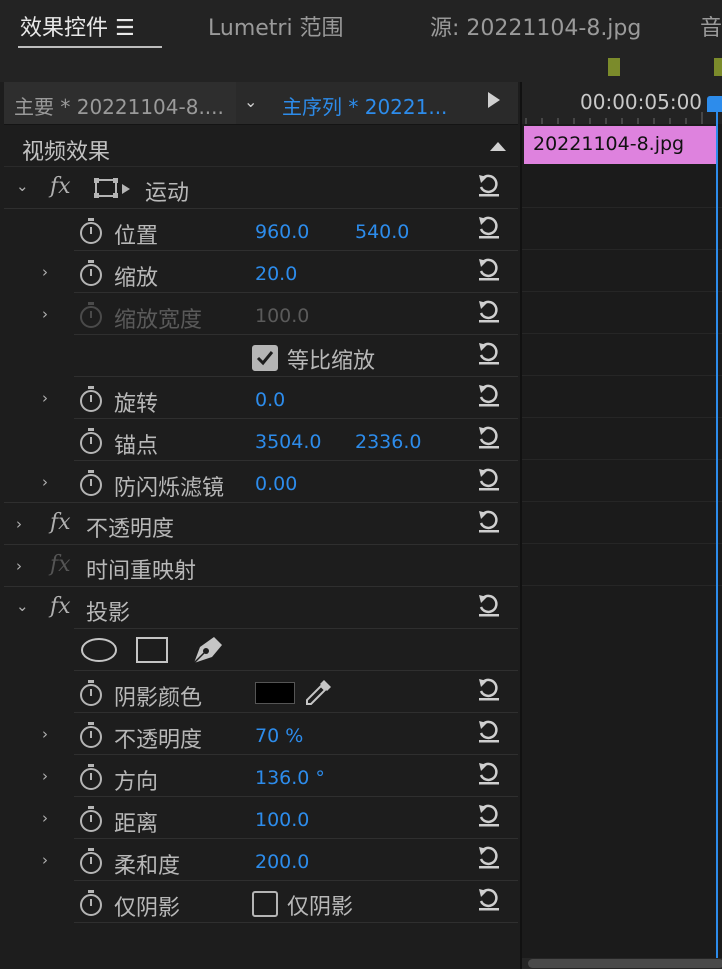 The image size is (722, 969). I want to click on ellipse-mask-icon, so click(99, 650).